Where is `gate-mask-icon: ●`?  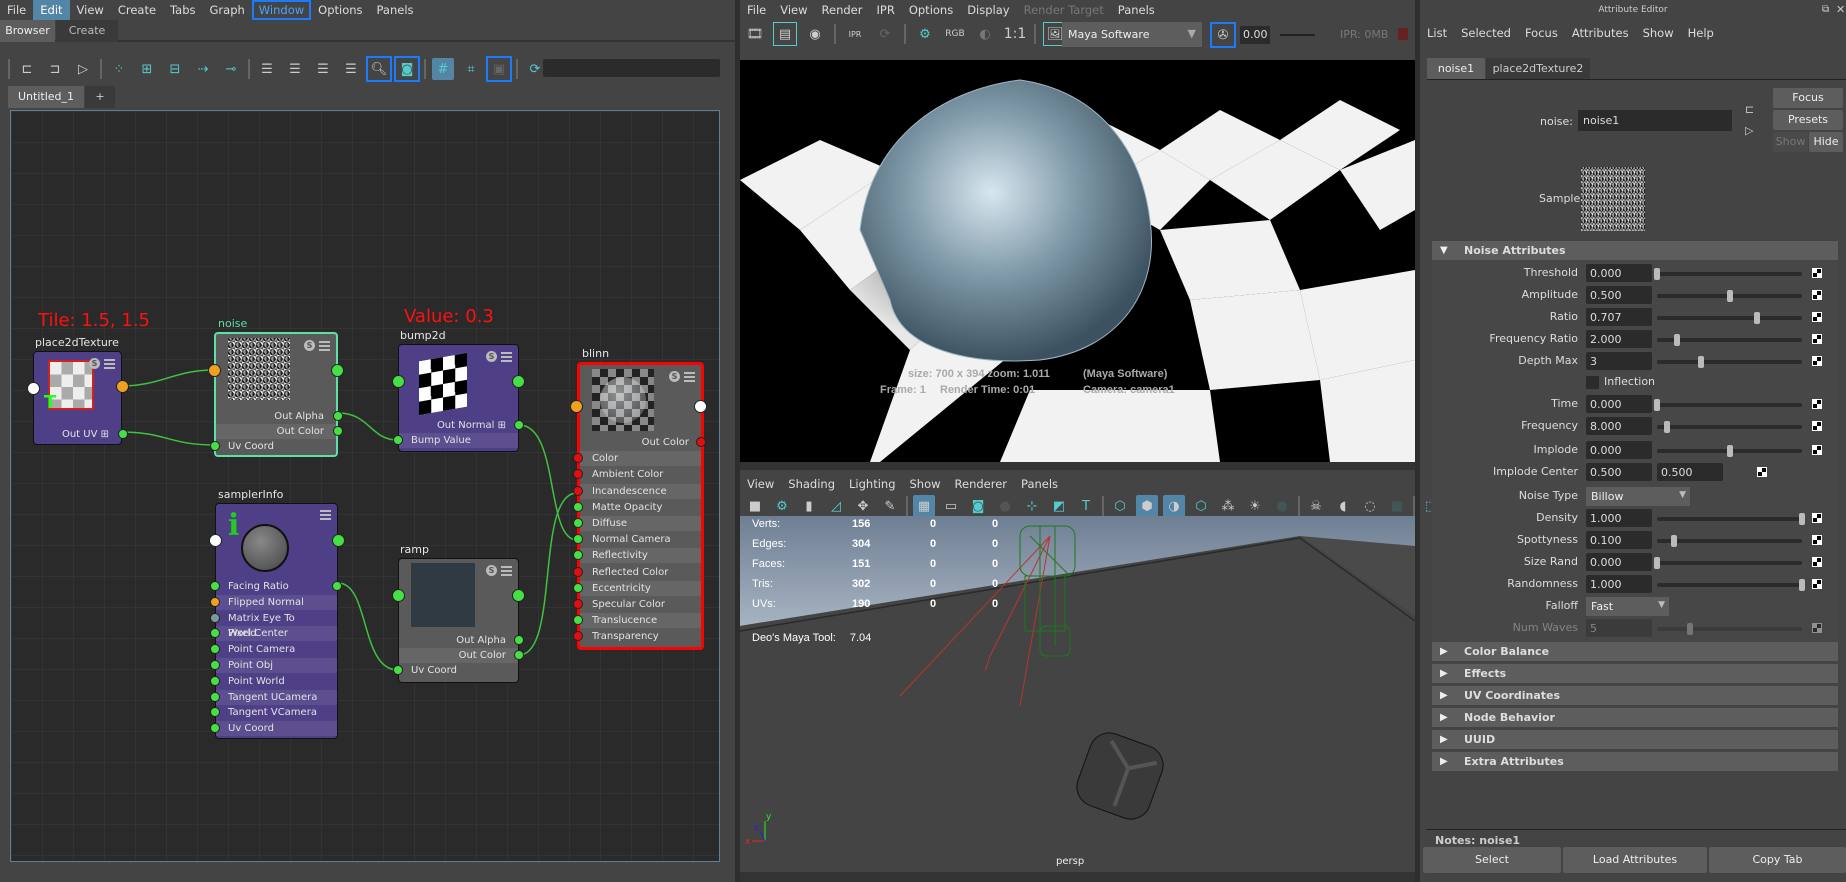
gate-mask-icon: ● is located at coordinates (1005, 506).